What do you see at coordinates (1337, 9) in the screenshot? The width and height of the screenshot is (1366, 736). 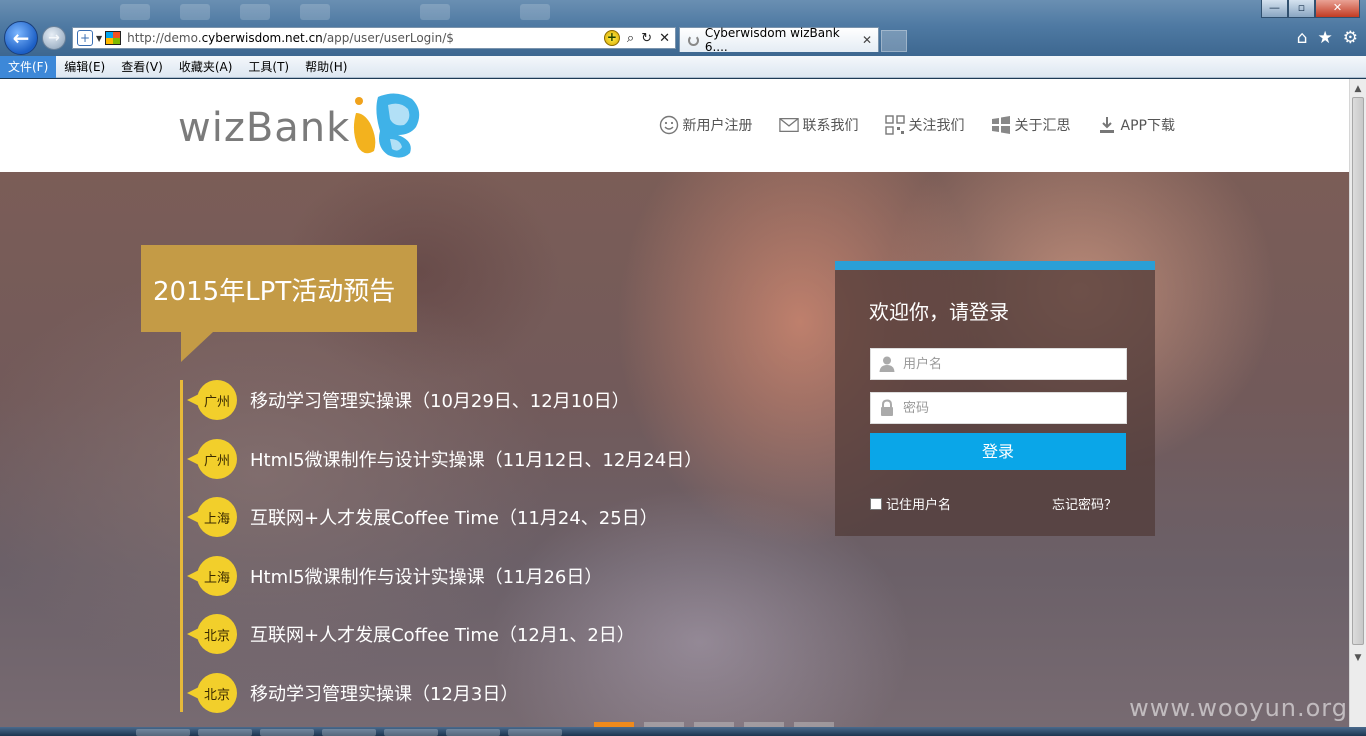 I see `close-window-button: ✕` at bounding box center [1337, 9].